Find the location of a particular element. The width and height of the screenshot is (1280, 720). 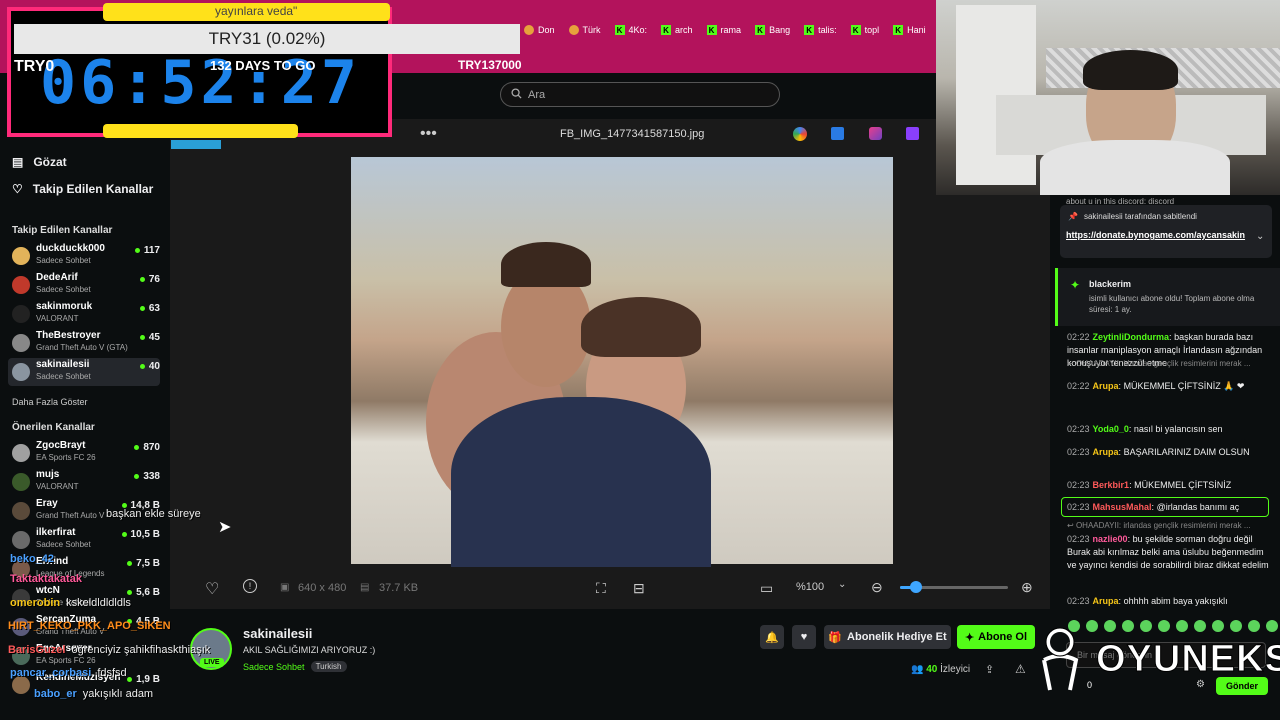

search-input: Ara is located at coordinates (640, 94).